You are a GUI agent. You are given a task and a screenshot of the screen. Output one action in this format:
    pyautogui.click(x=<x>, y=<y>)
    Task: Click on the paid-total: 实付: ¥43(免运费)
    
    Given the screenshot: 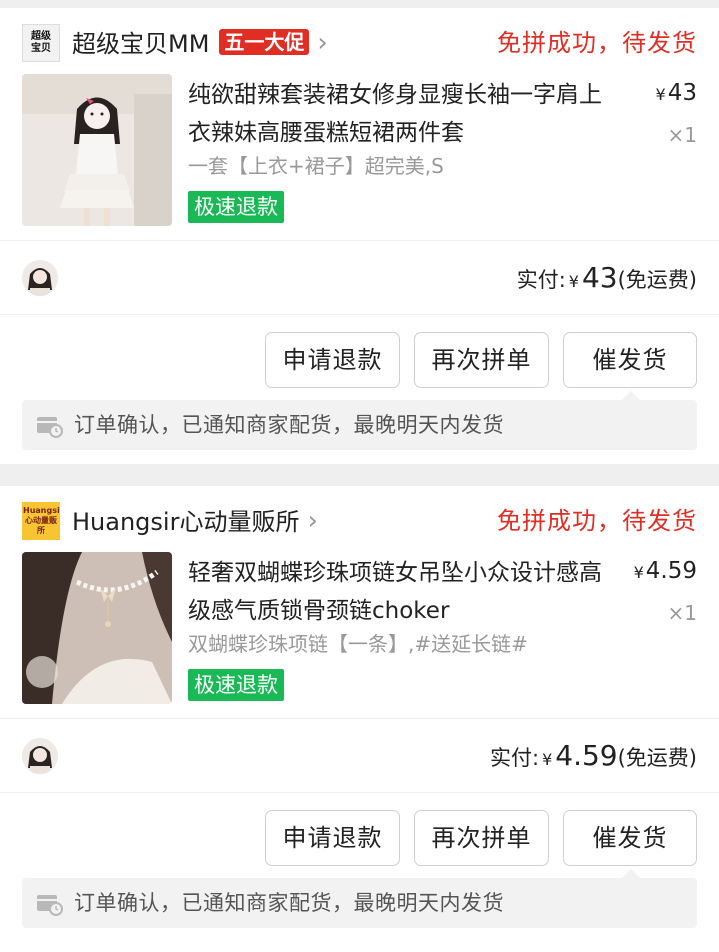 What is the action you would take?
    pyautogui.click(x=607, y=280)
    